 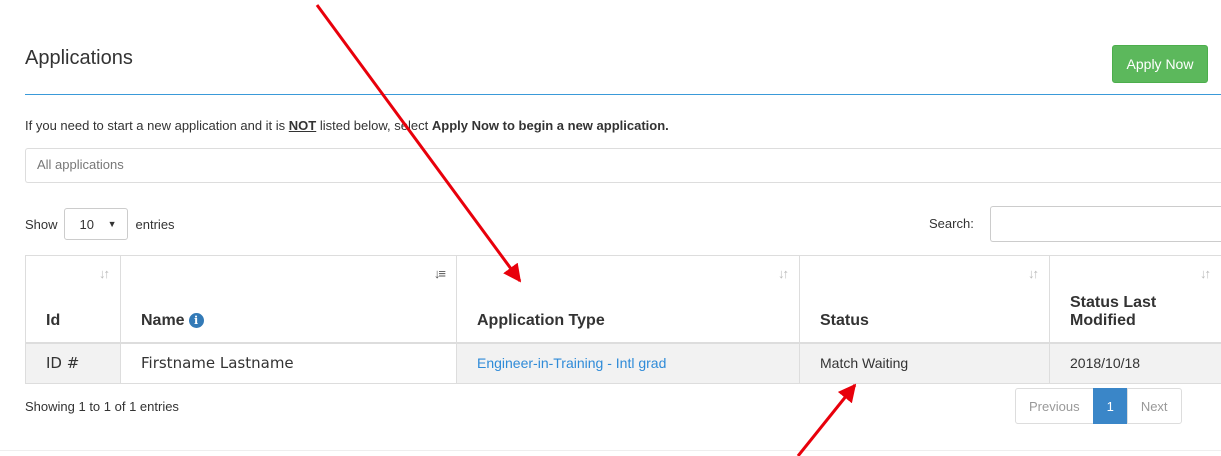 I want to click on column-header-id: ↓↑ Id, so click(x=73, y=299).